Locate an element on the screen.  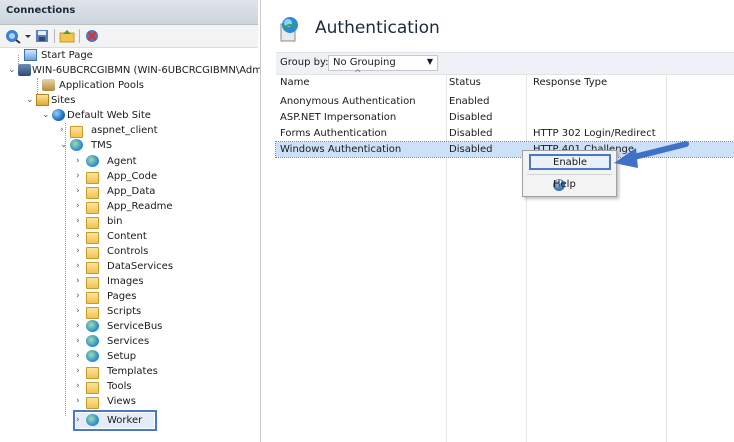
tree-item-label: Templates is located at coordinates (132, 371).